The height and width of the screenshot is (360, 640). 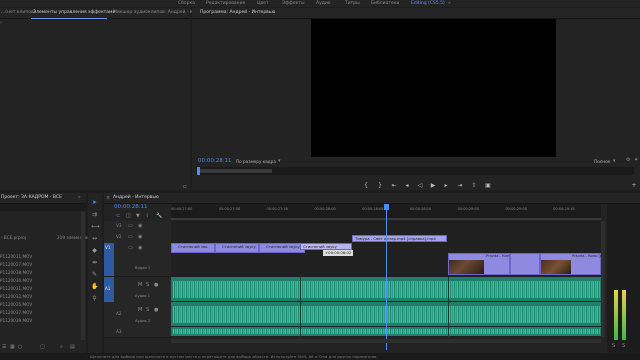 I want to click on step-forward-icon: ▸, so click(x=446, y=186).